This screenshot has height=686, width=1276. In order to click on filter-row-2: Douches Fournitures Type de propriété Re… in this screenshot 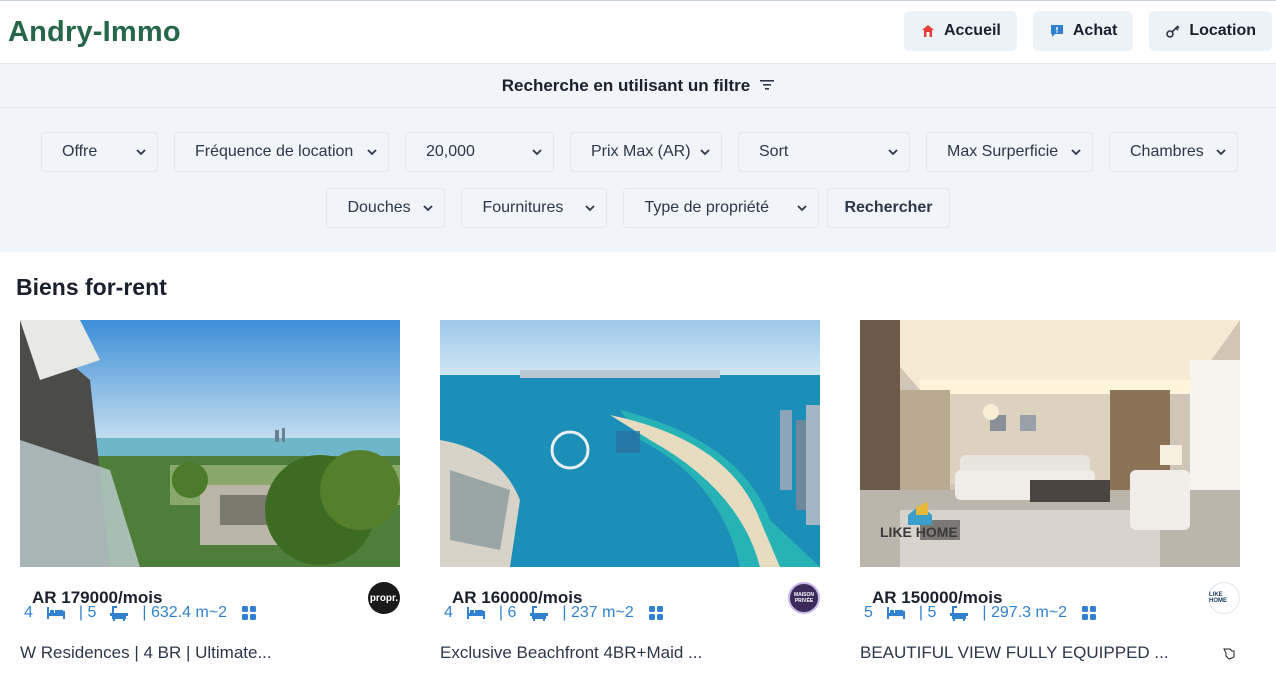, I will do `click(638, 200)`.